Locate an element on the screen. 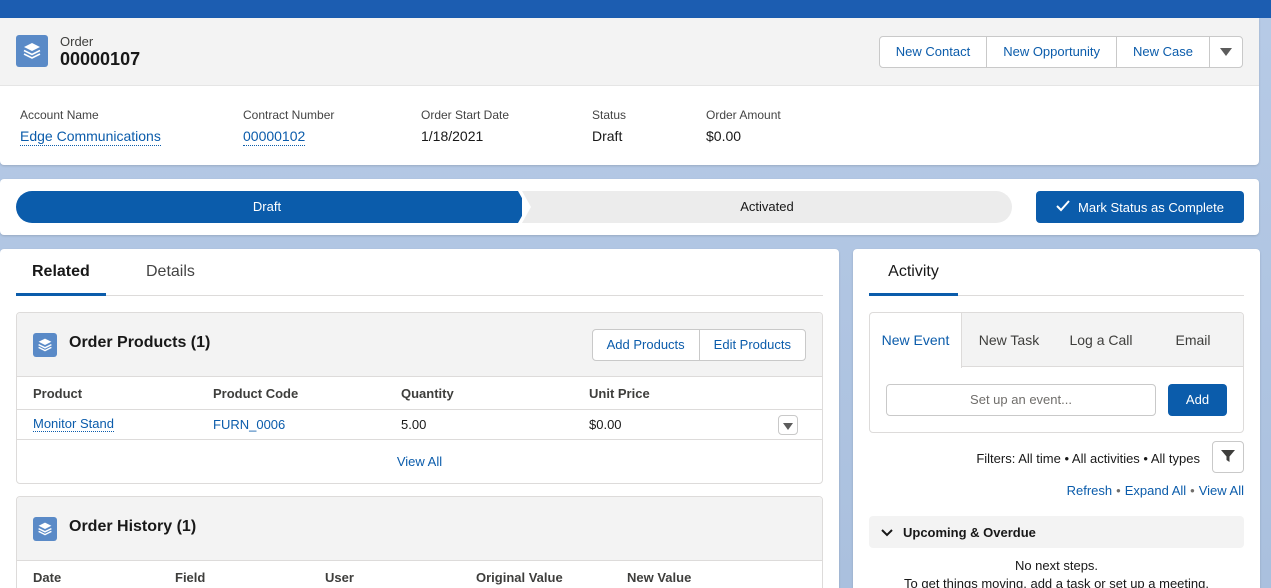 The image size is (1271, 588). edit-products-button: Edit Products is located at coordinates (752, 345).